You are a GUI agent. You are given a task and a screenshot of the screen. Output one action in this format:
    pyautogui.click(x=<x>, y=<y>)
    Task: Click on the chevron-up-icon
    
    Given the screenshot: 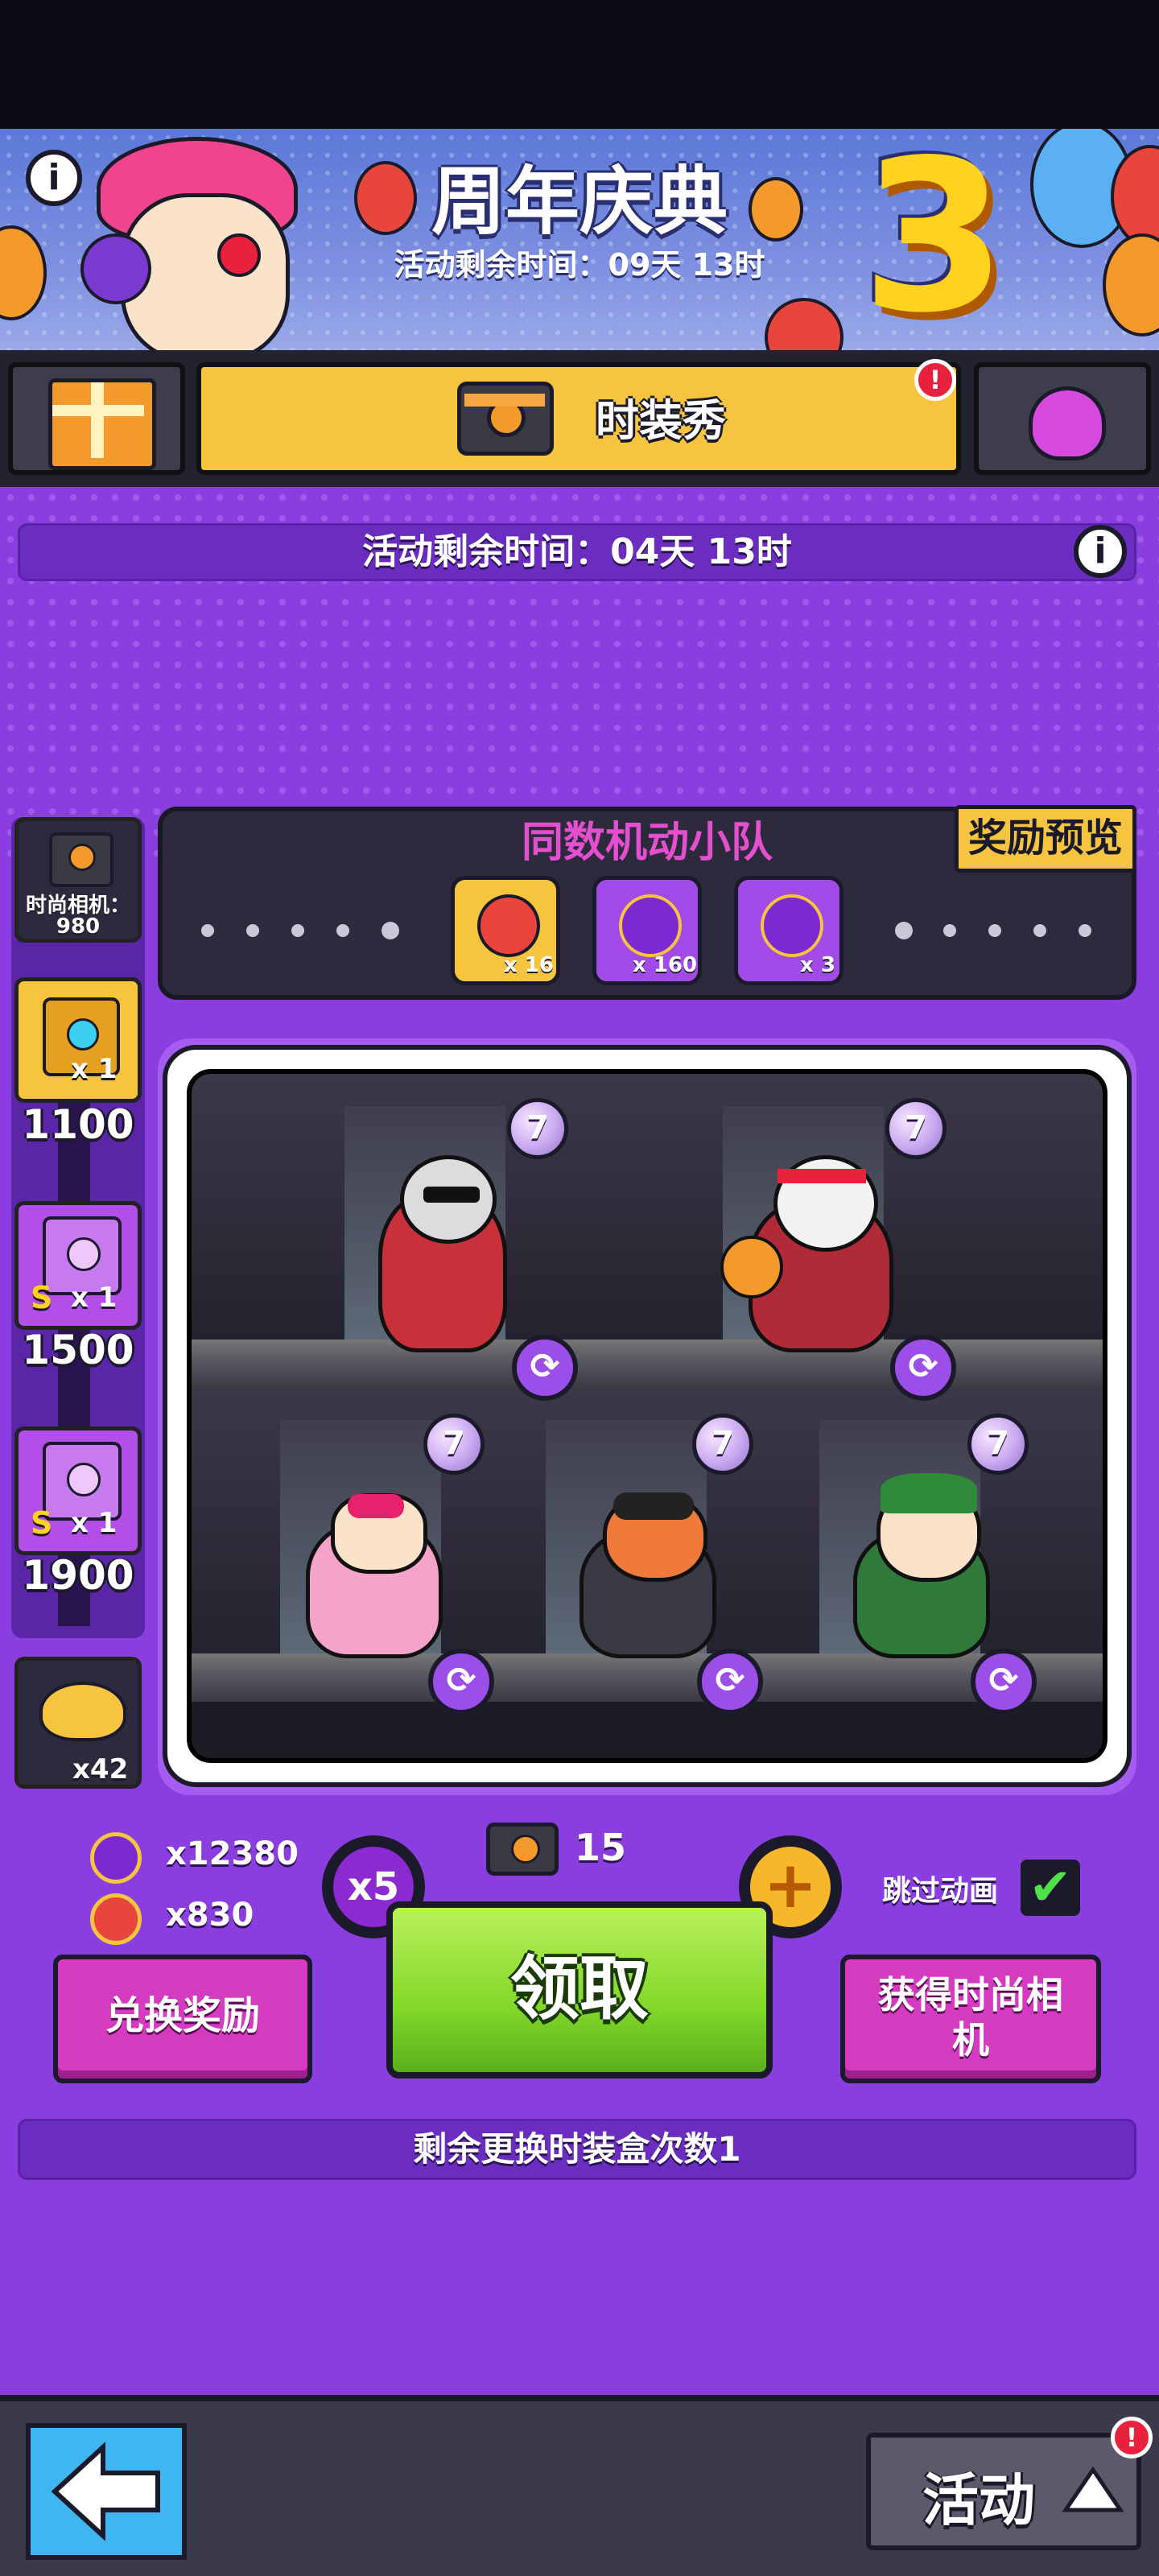 What is the action you would take?
    pyautogui.click(x=1093, y=2489)
    